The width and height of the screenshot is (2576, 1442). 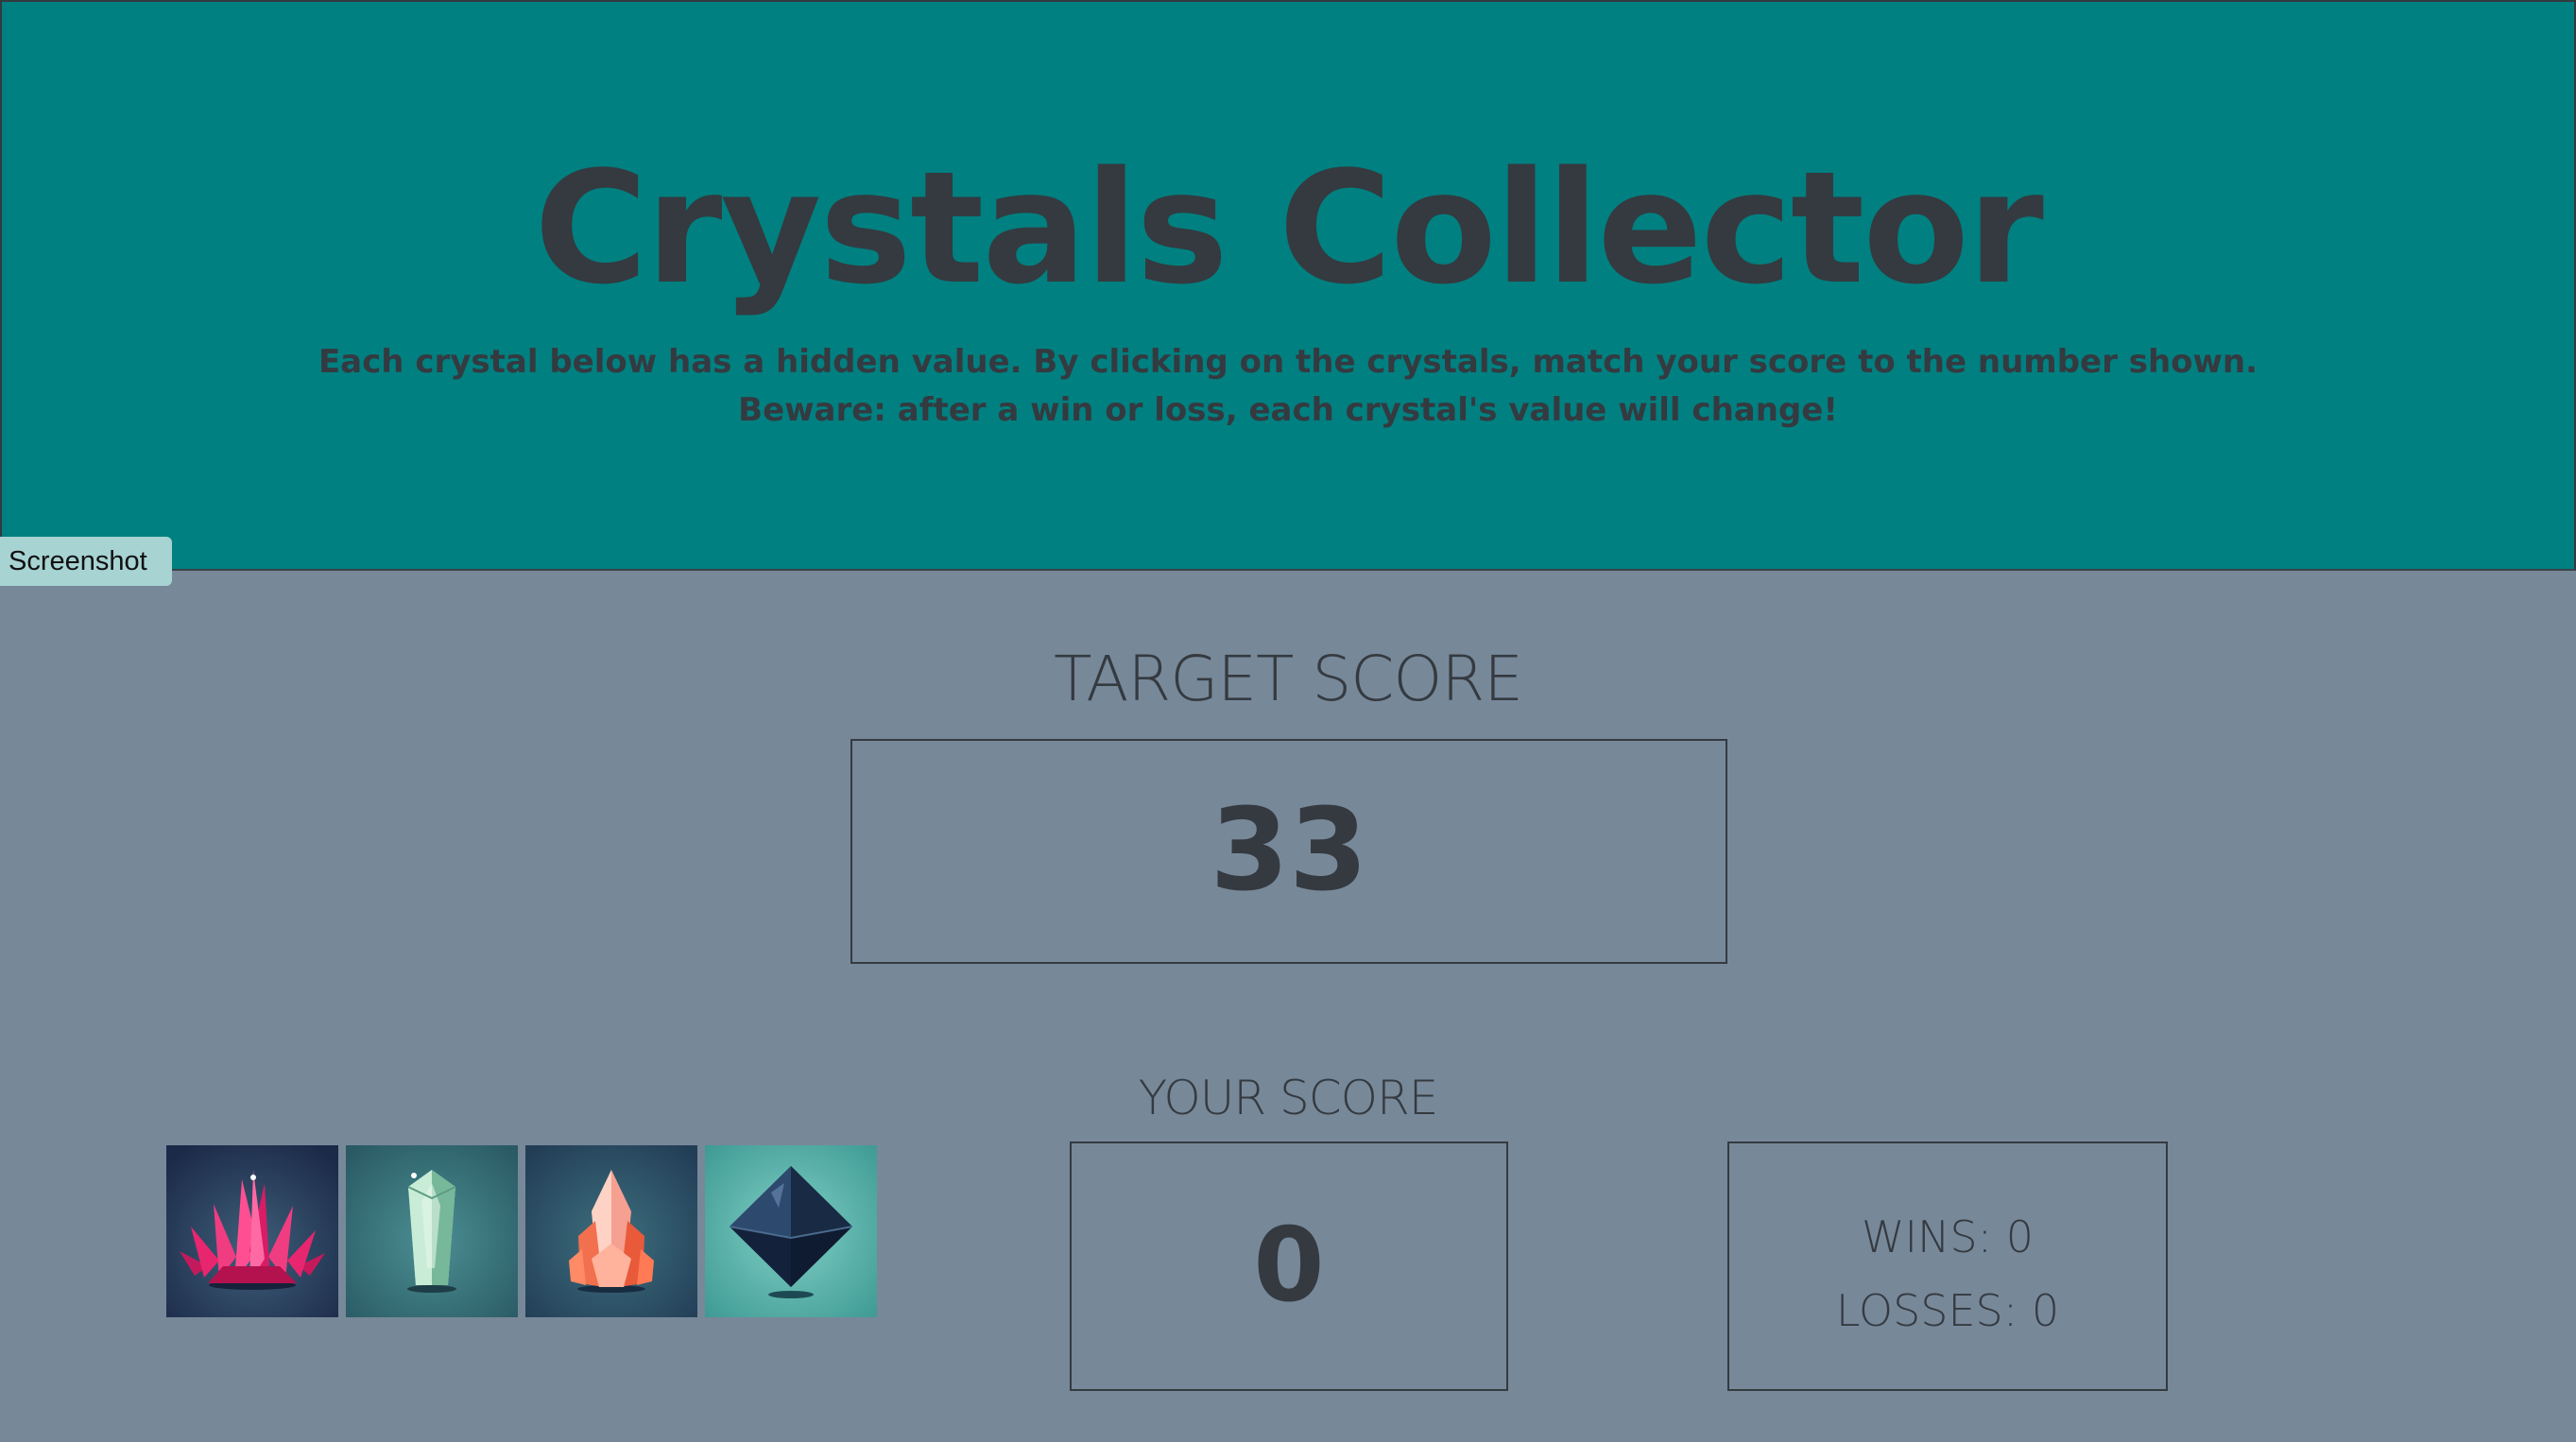 I want to click on wins-count: WINS: 0, so click(x=1948, y=1236).